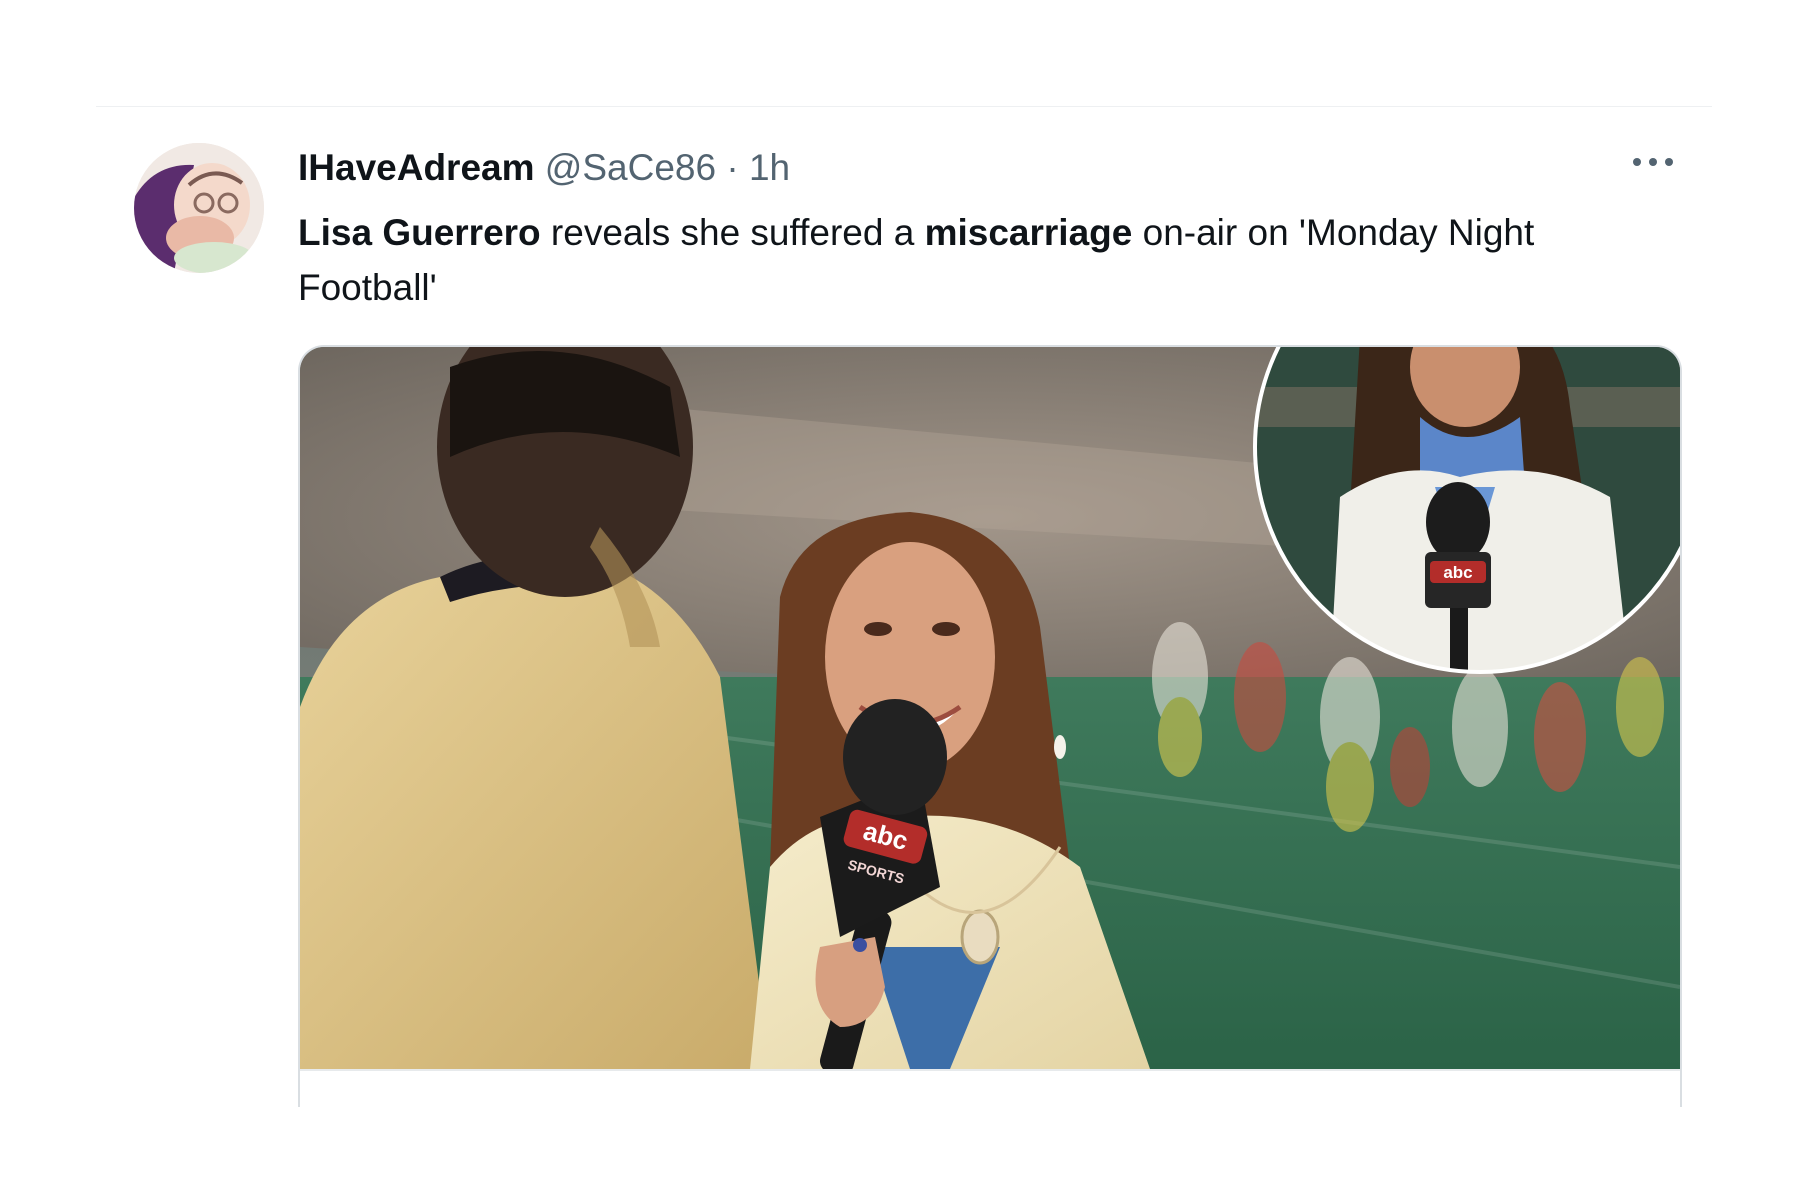  What do you see at coordinates (990, 1088) in the screenshot?
I see `card-footer` at bounding box center [990, 1088].